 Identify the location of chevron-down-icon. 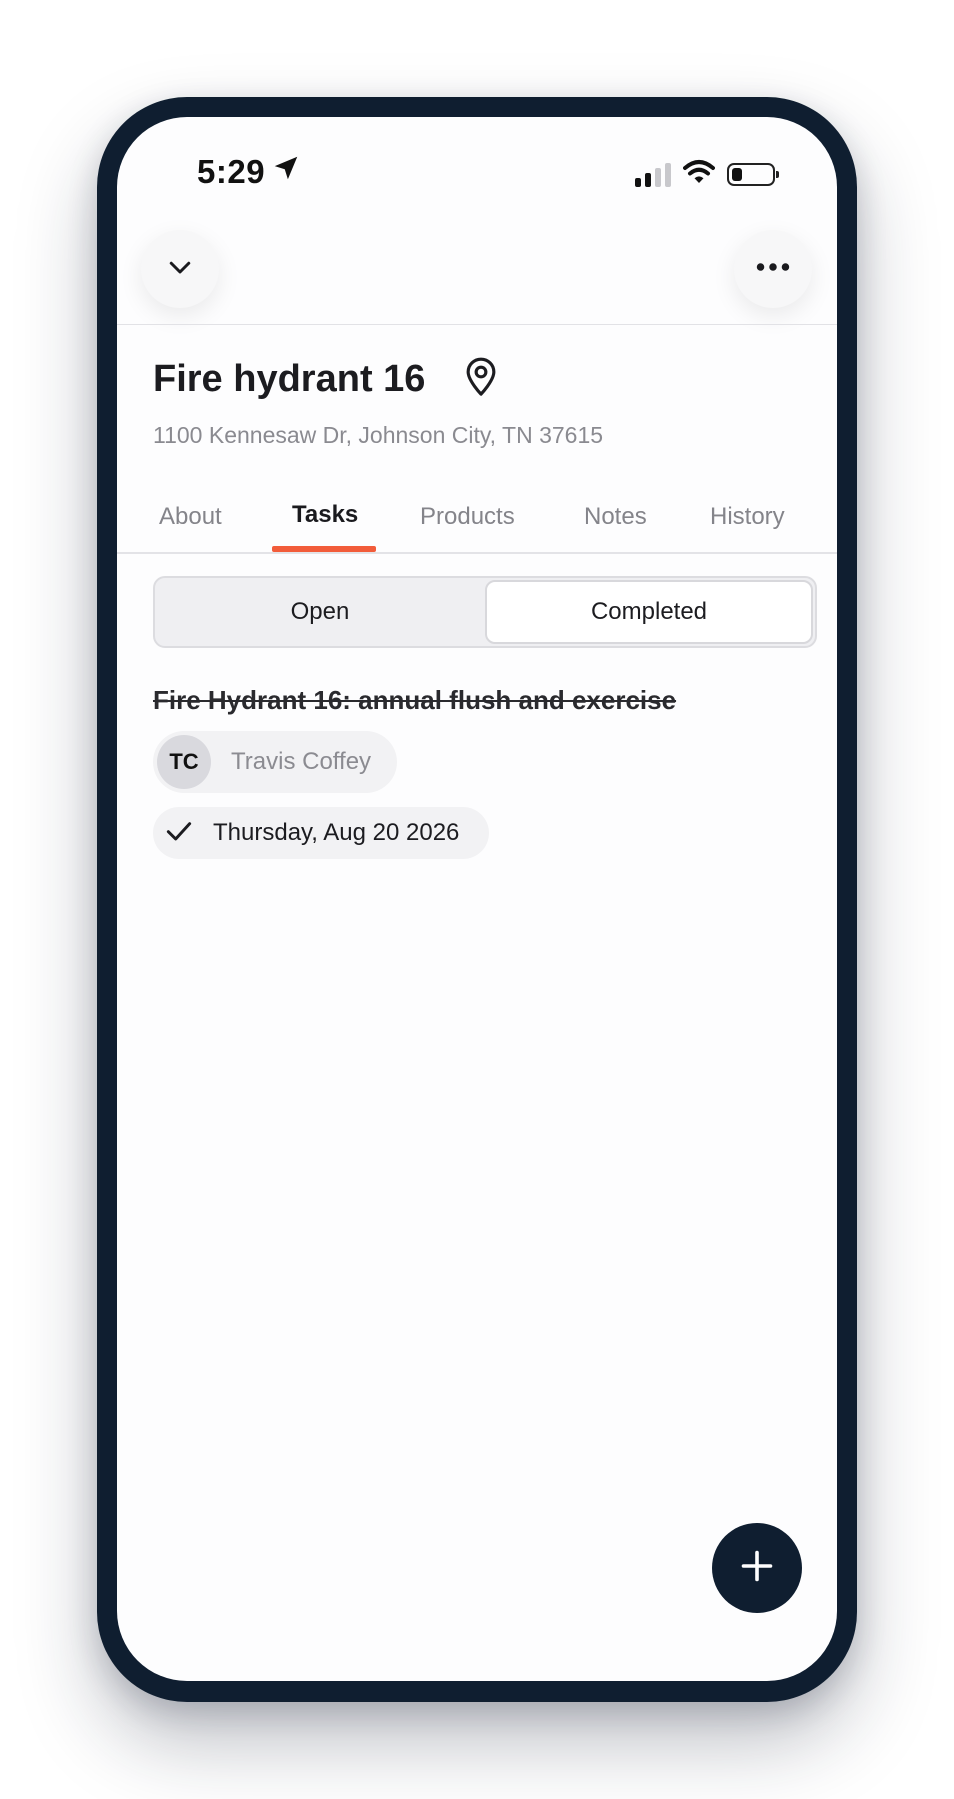
(180, 269).